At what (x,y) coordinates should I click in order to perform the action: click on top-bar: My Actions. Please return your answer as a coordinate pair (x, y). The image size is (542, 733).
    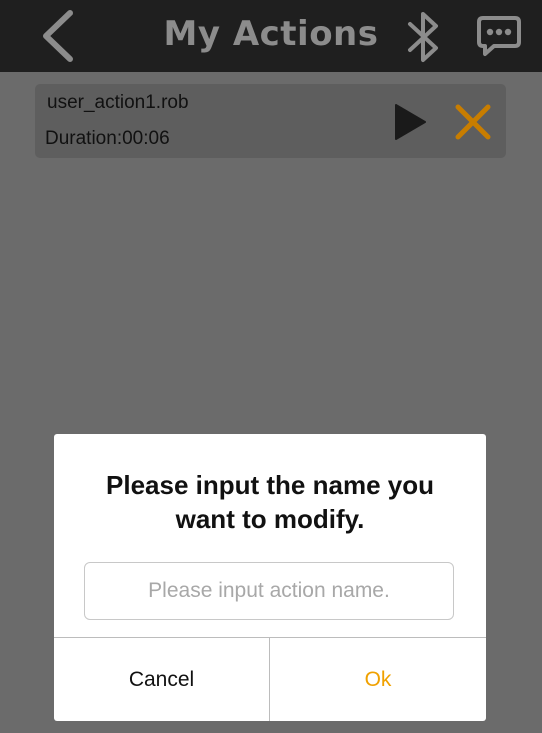
    Looking at the image, I should click on (271, 36).